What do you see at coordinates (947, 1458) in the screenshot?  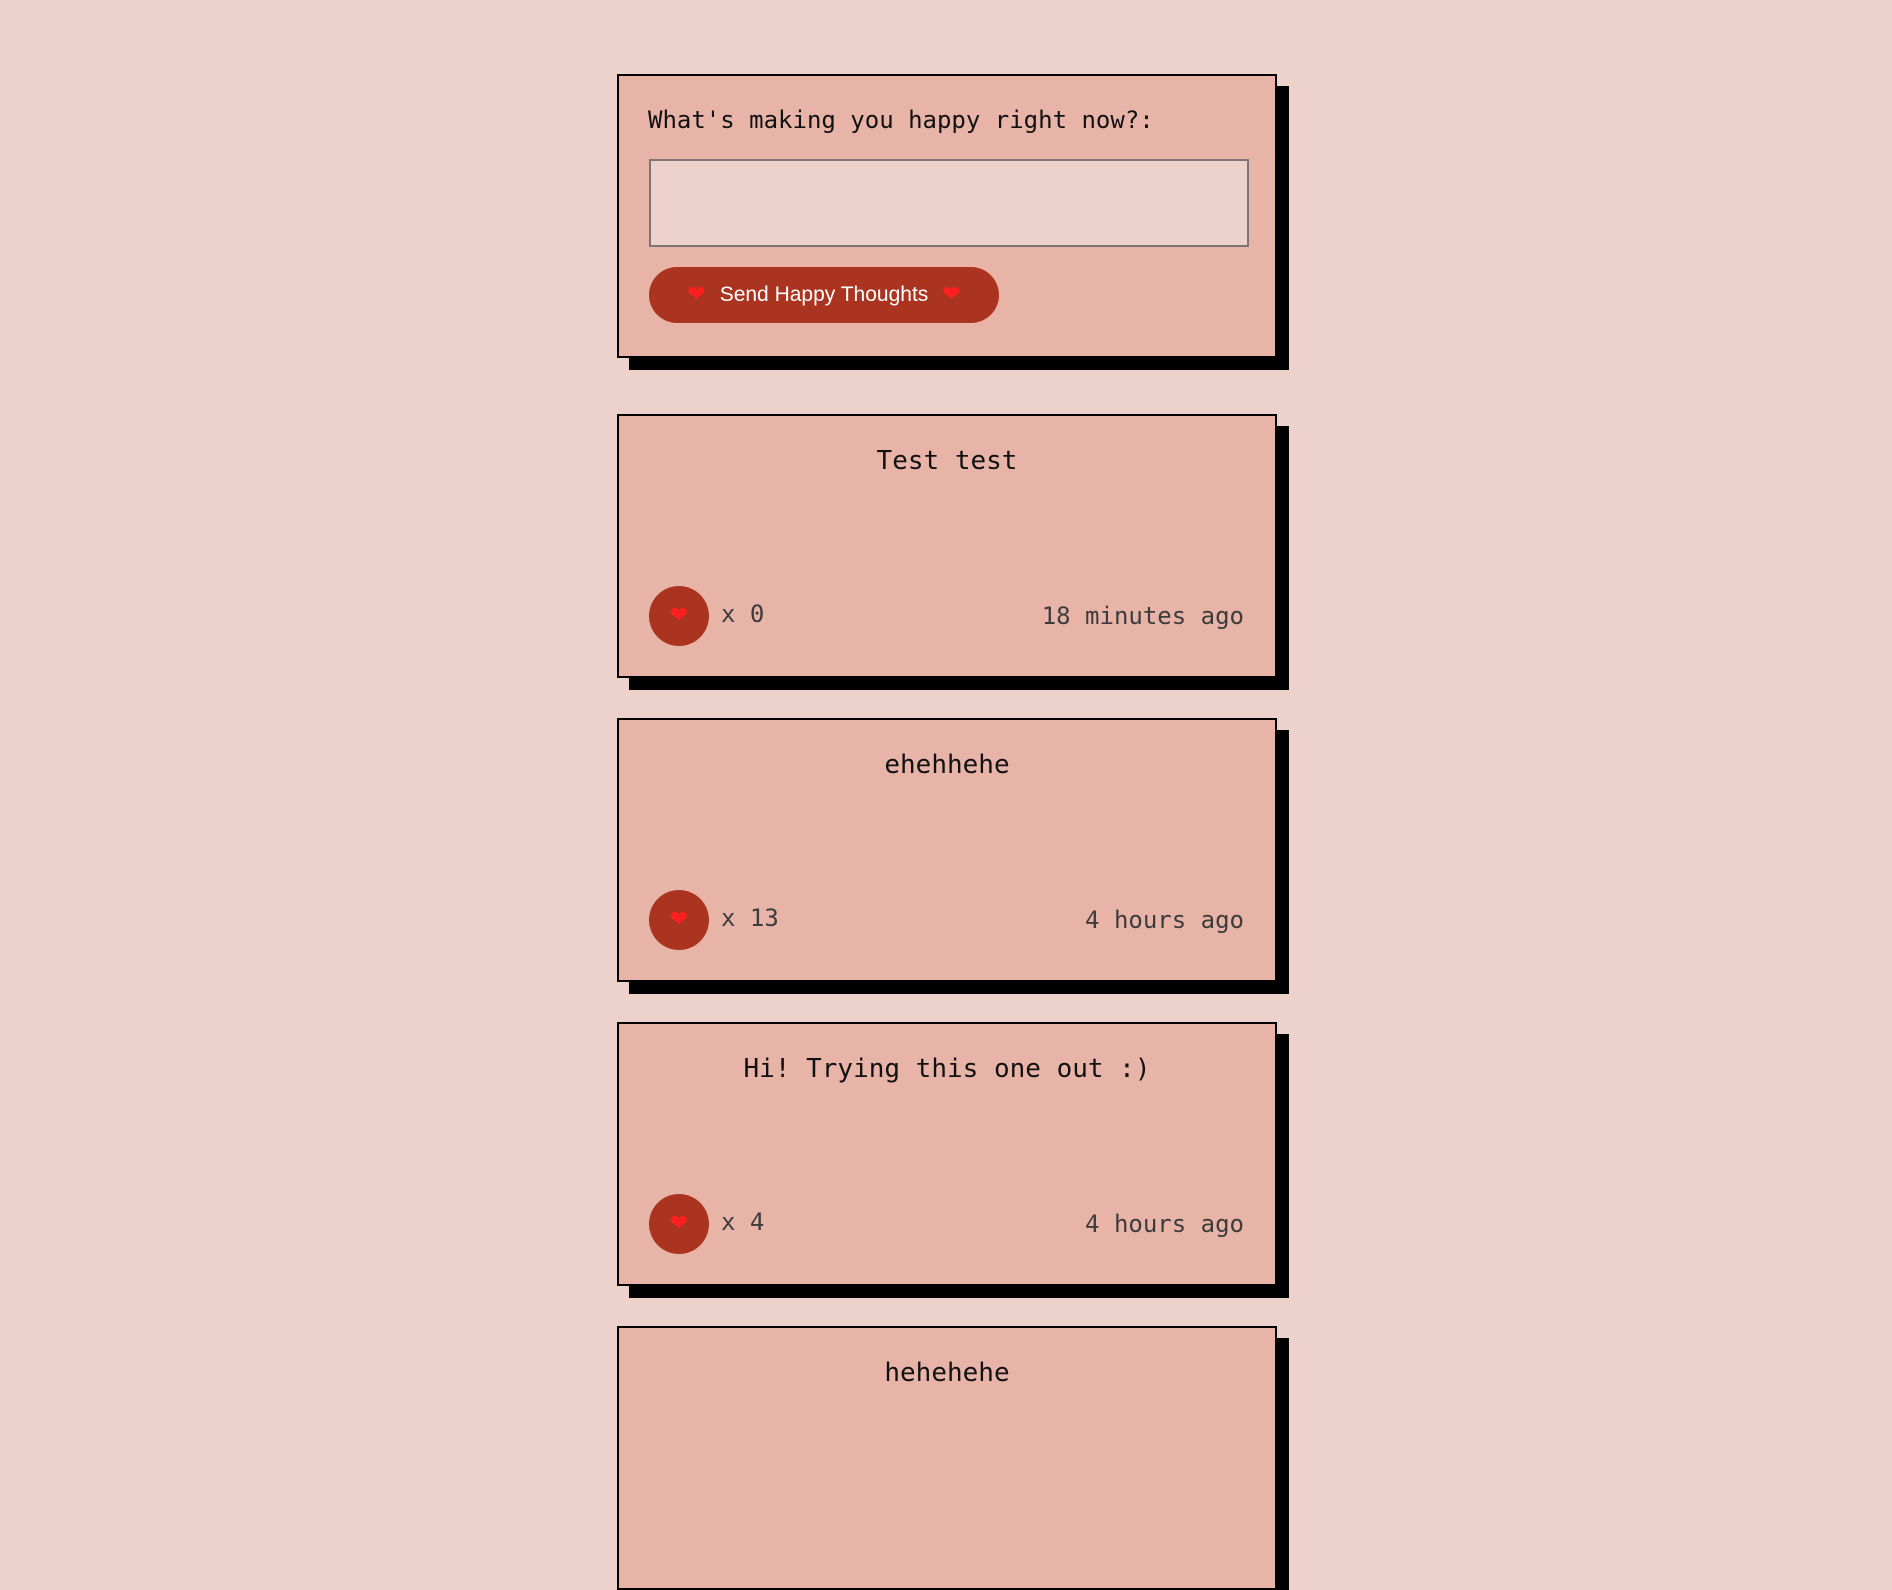 I see `thought-card: hehehehe` at bounding box center [947, 1458].